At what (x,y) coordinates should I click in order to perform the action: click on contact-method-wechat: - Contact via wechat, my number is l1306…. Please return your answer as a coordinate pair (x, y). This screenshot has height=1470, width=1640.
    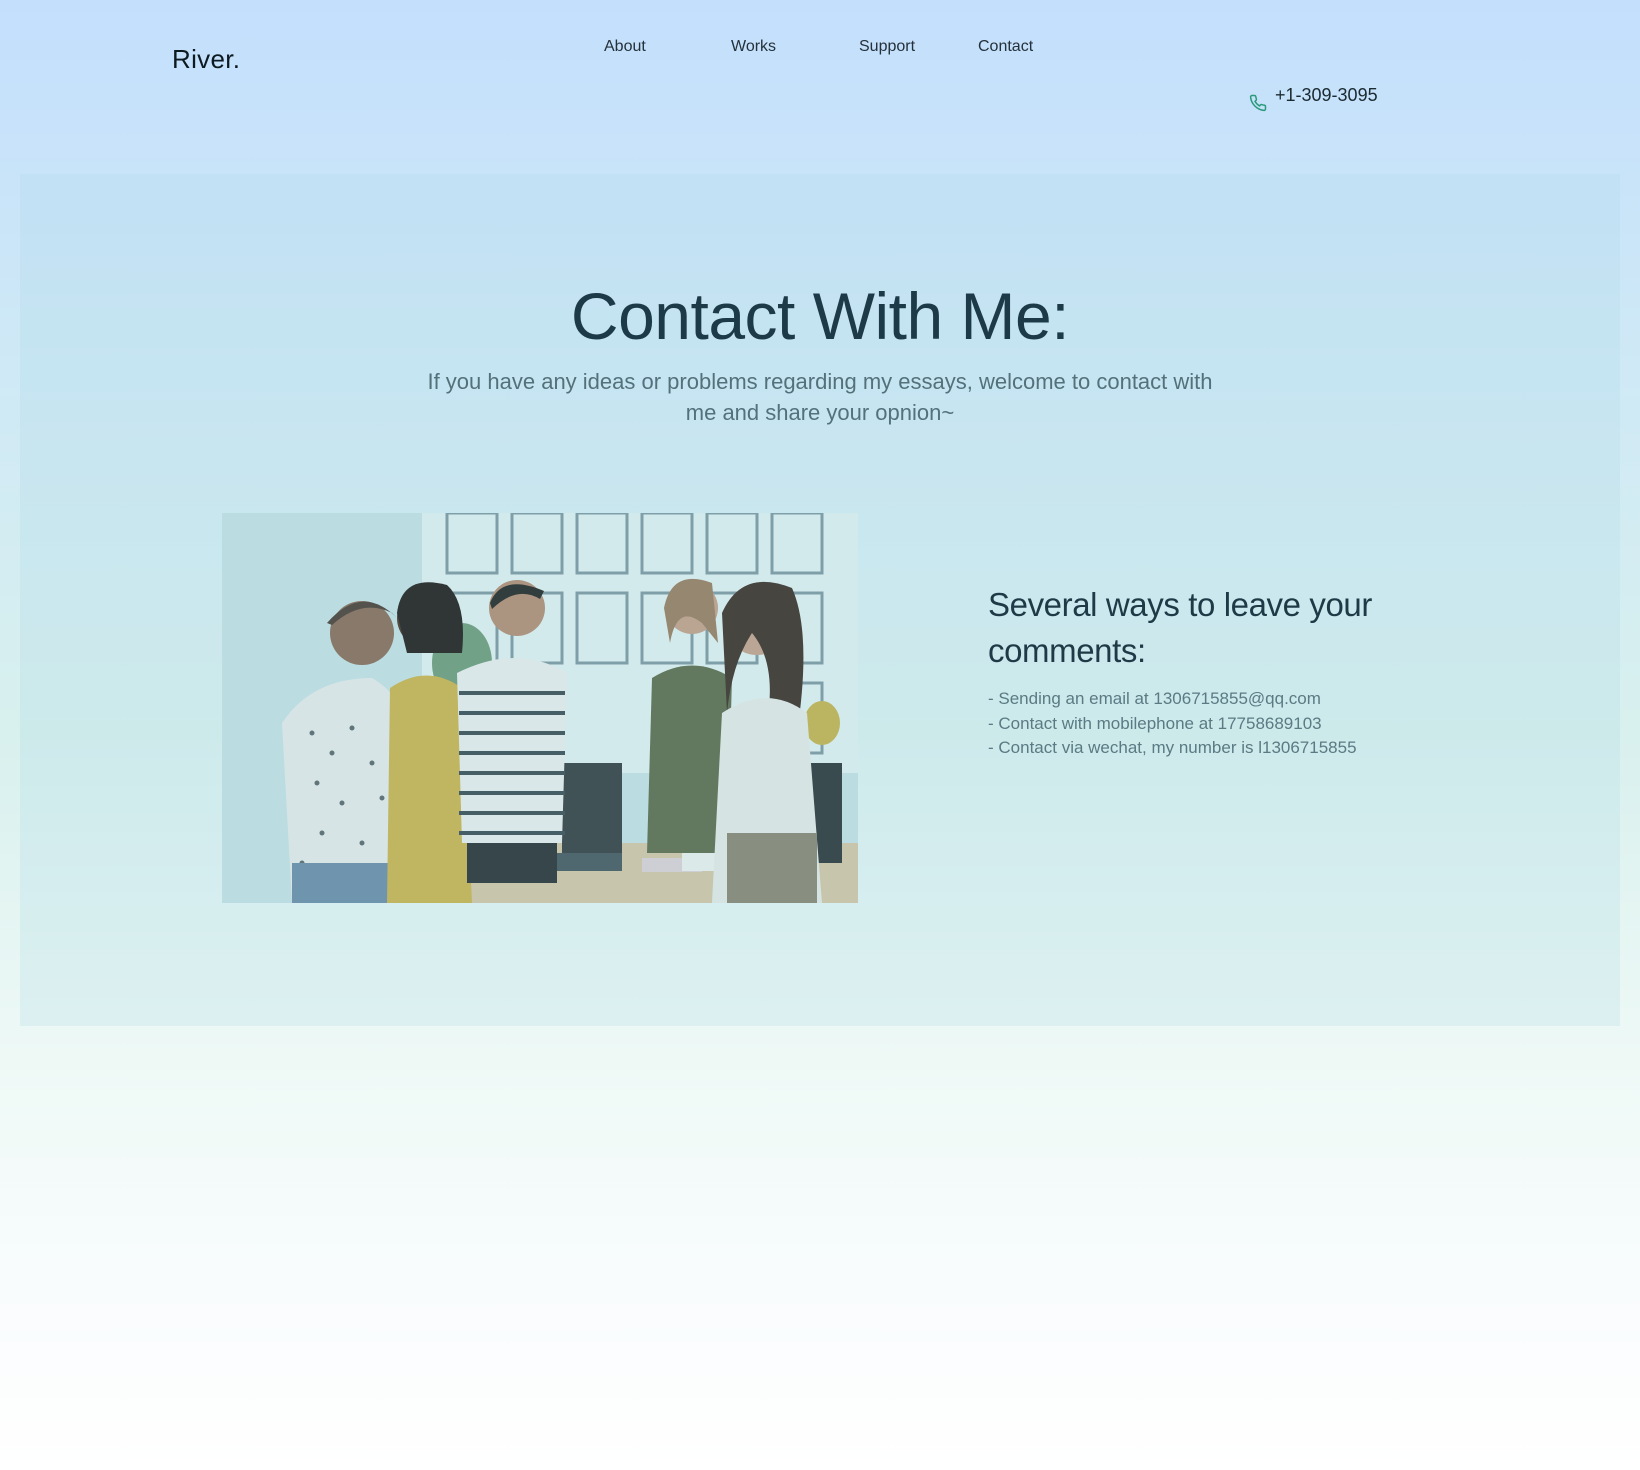
    Looking at the image, I should click on (1172, 747).